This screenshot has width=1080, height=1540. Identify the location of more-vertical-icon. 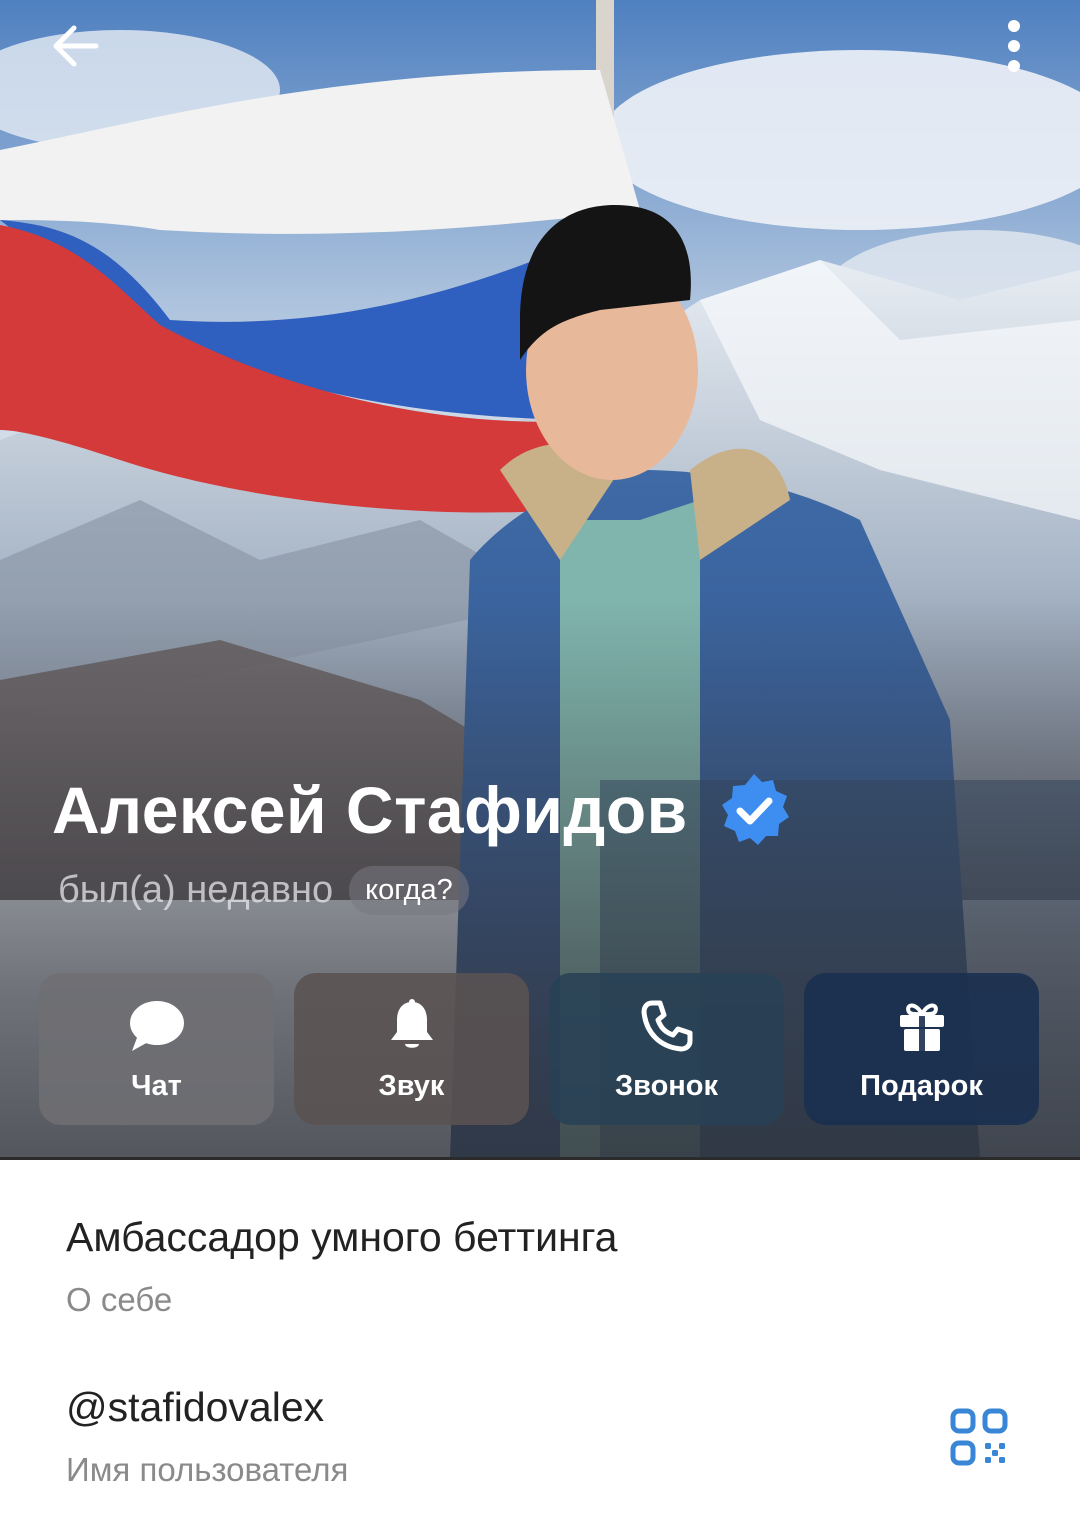
(1014, 46).